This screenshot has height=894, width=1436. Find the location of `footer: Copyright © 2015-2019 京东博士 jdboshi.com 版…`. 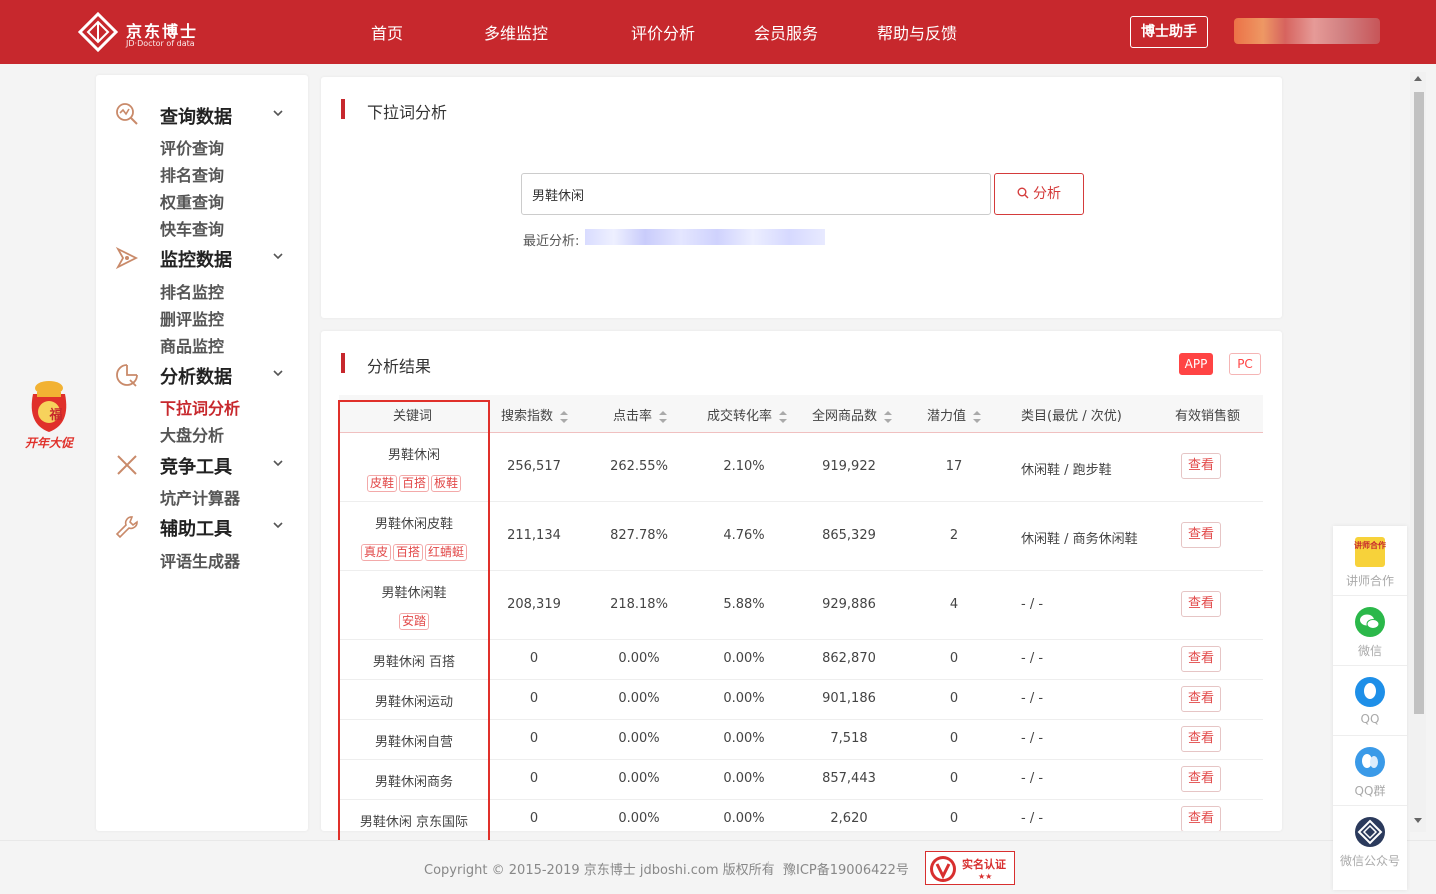

footer: Copyright © 2015-2019 京东博士 jdboshi.com 版… is located at coordinates (718, 867).